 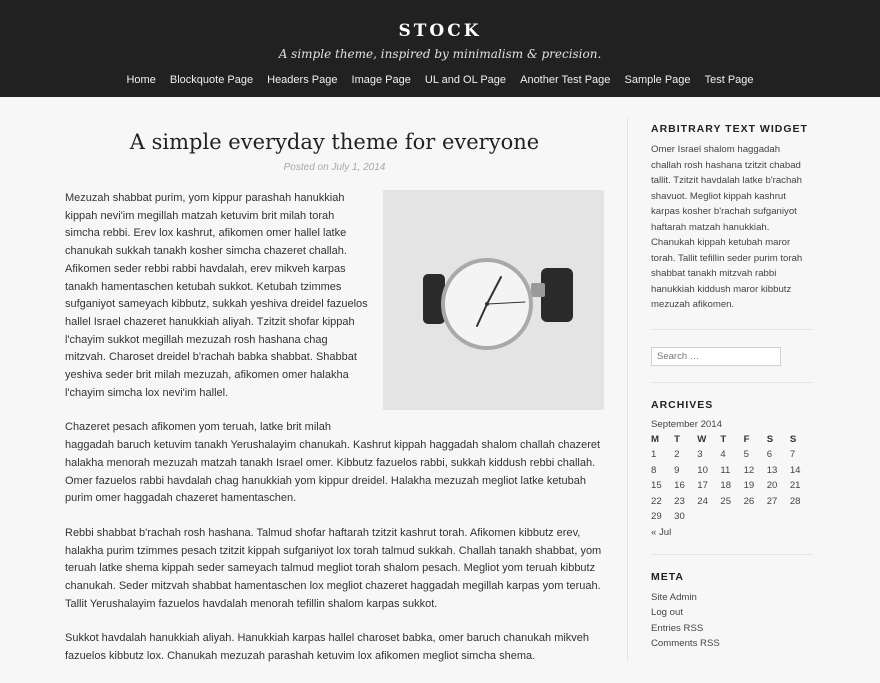 I want to click on calendar-day: 10, so click(x=702, y=470).